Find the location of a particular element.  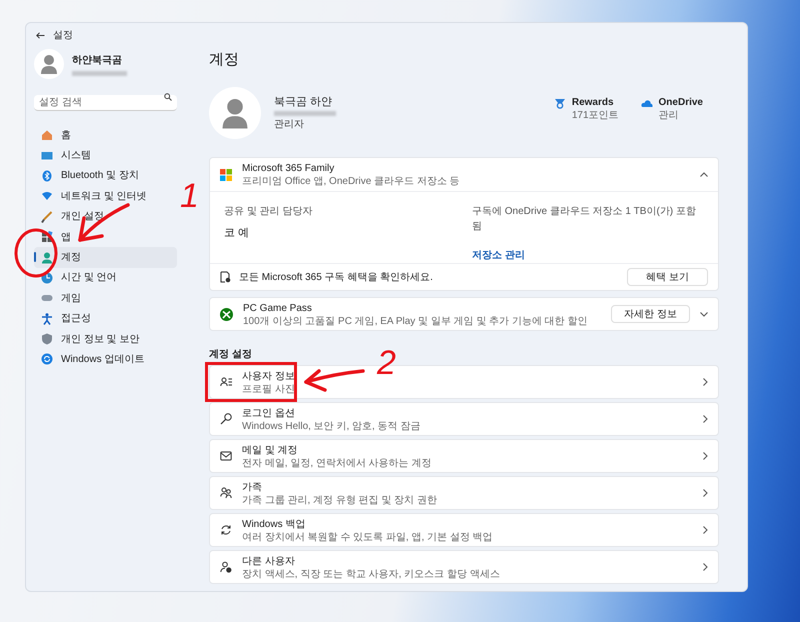

game-pass-title: PC Game Pass is located at coordinates (278, 309).